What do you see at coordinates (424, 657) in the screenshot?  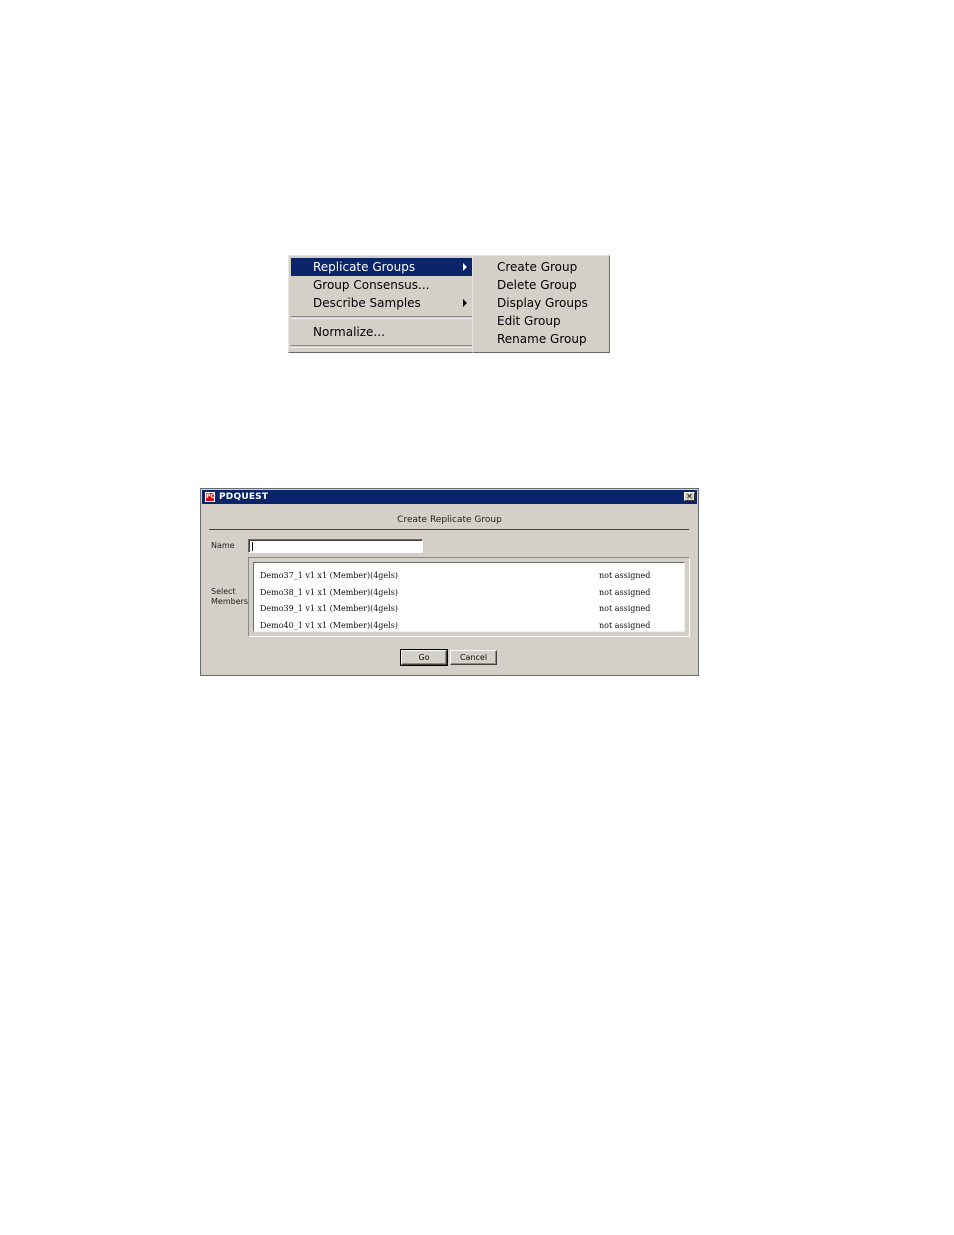 I see `go-button: Go` at bounding box center [424, 657].